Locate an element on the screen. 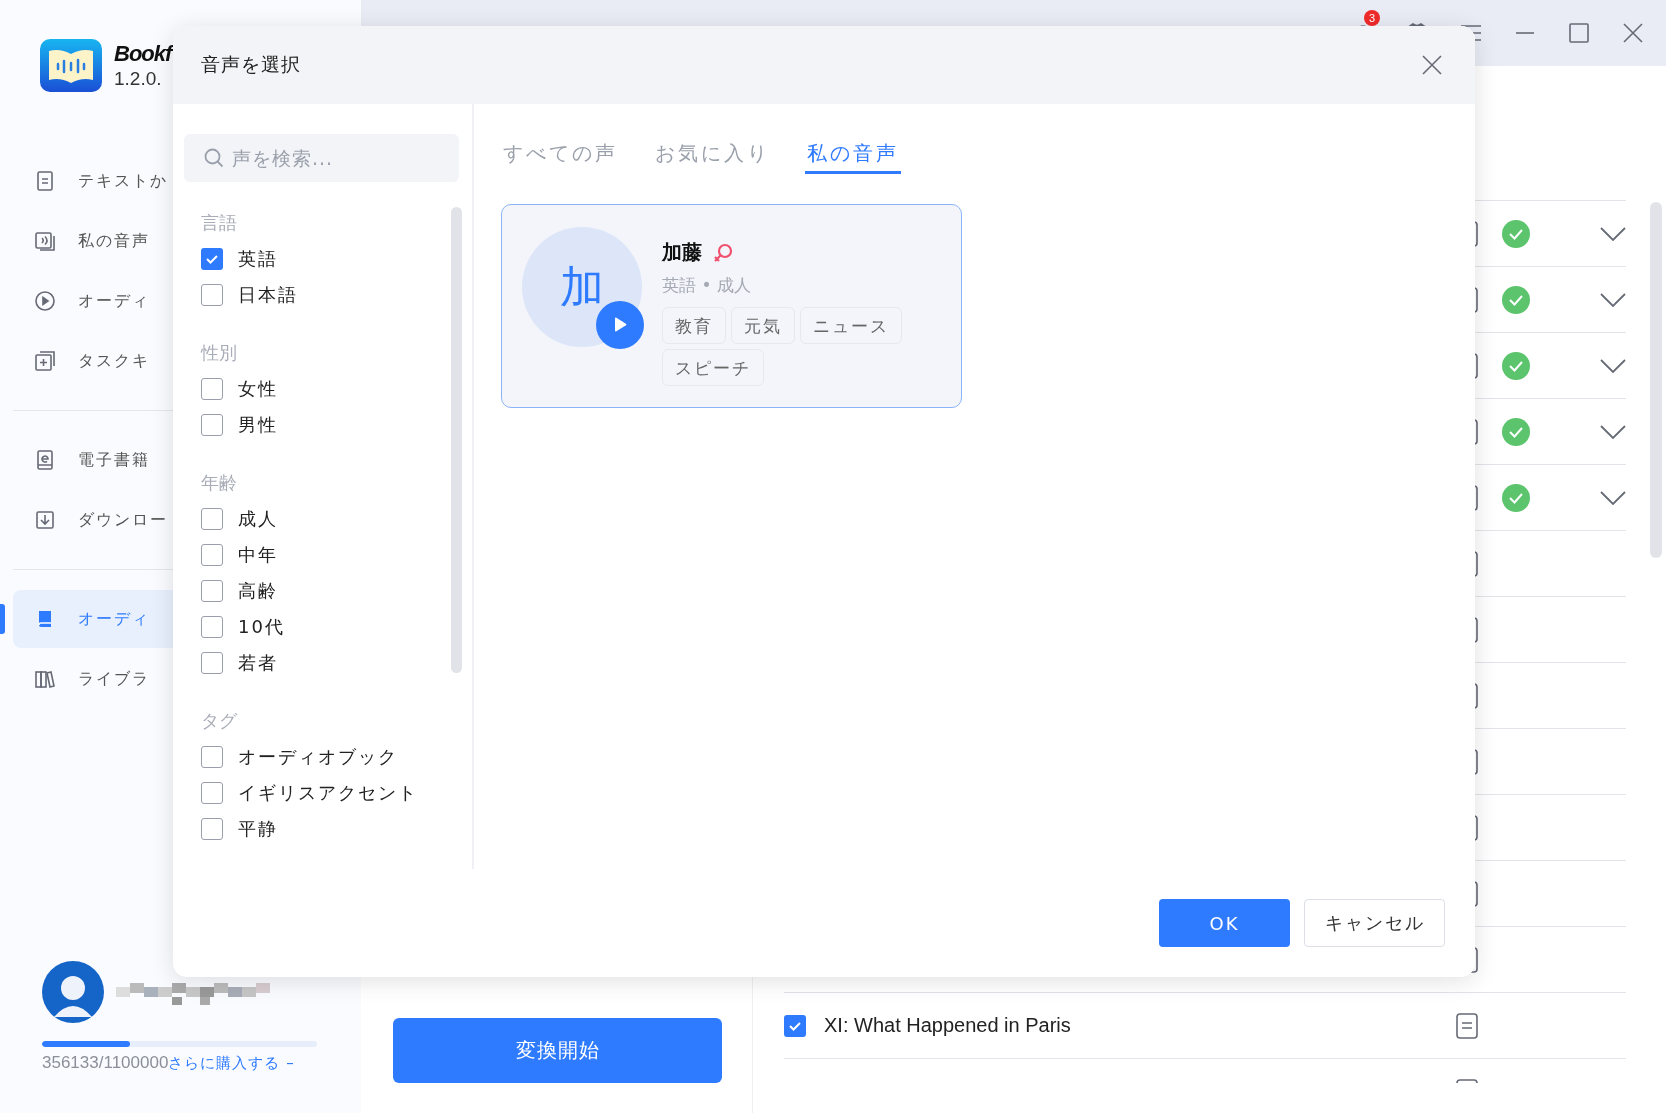 The height and width of the screenshot is (1113, 1666). voice-tag: 元気 is located at coordinates (763, 325).